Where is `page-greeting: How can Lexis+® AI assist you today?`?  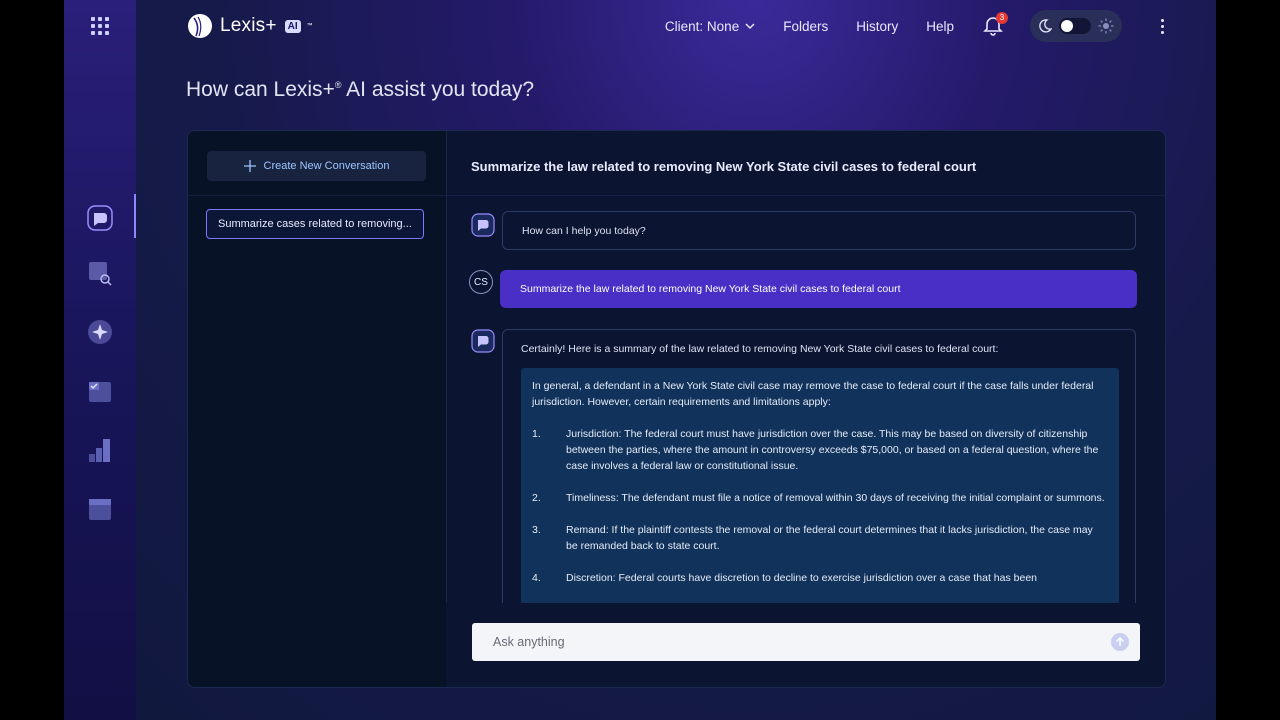 page-greeting: How can Lexis+® AI assist you today? is located at coordinates (360, 90).